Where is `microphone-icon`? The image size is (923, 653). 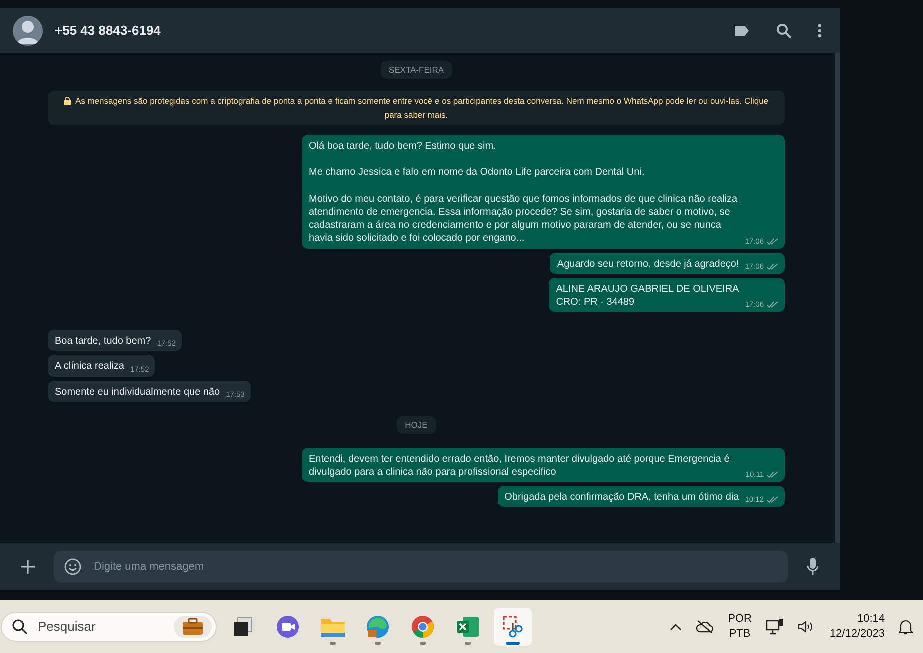 microphone-icon is located at coordinates (813, 567).